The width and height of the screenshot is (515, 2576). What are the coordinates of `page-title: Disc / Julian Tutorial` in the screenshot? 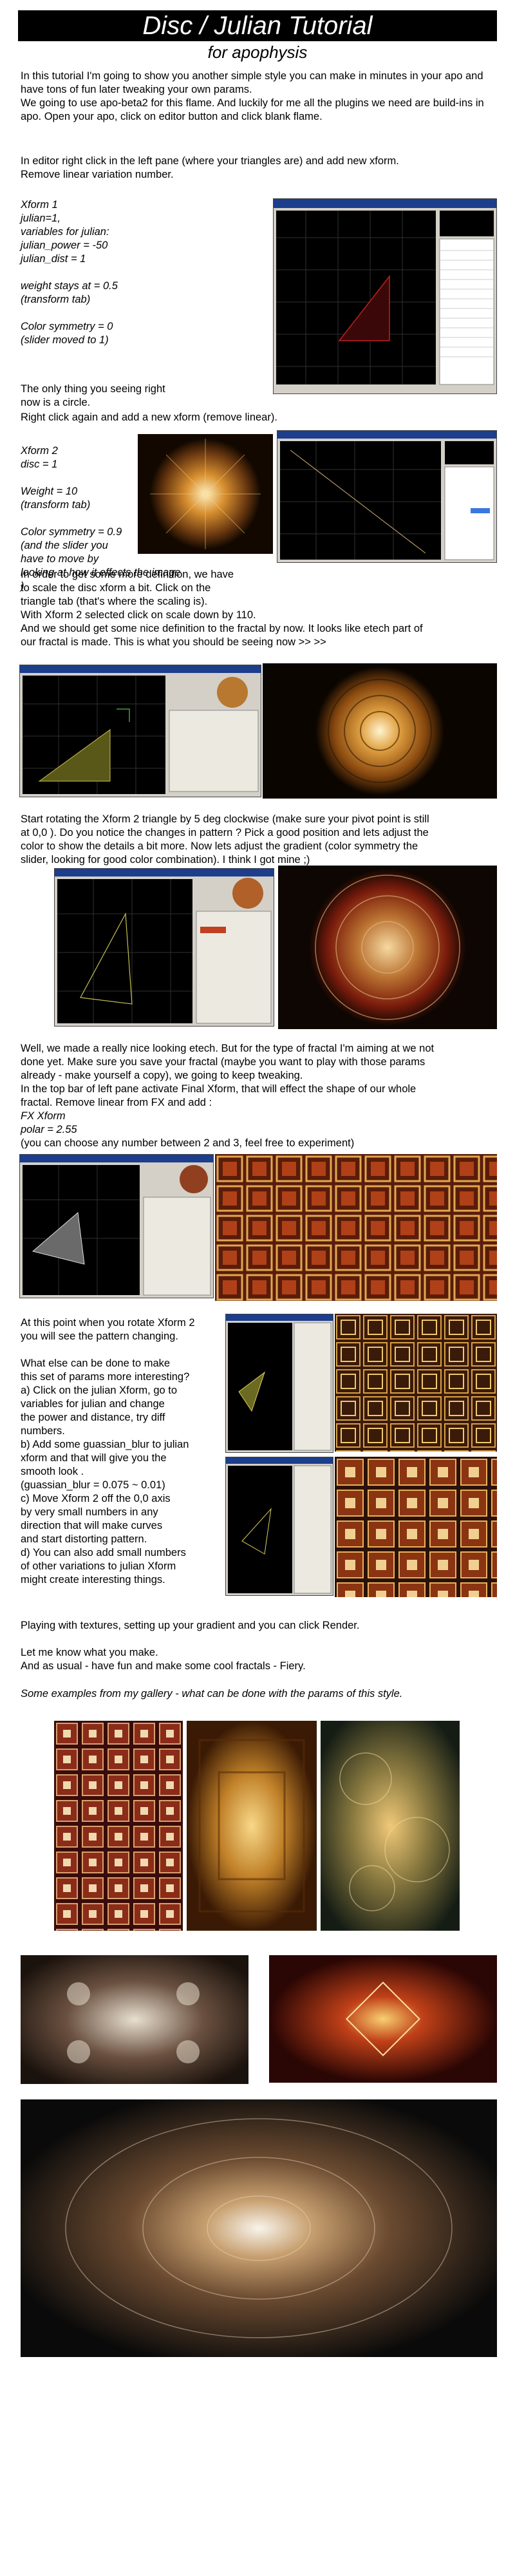 It's located at (257, 26).